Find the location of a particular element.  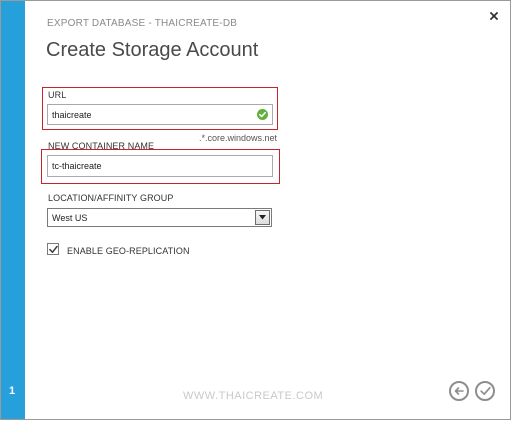

watermark: WWW.THAICREATE.COM is located at coordinates (253, 396).